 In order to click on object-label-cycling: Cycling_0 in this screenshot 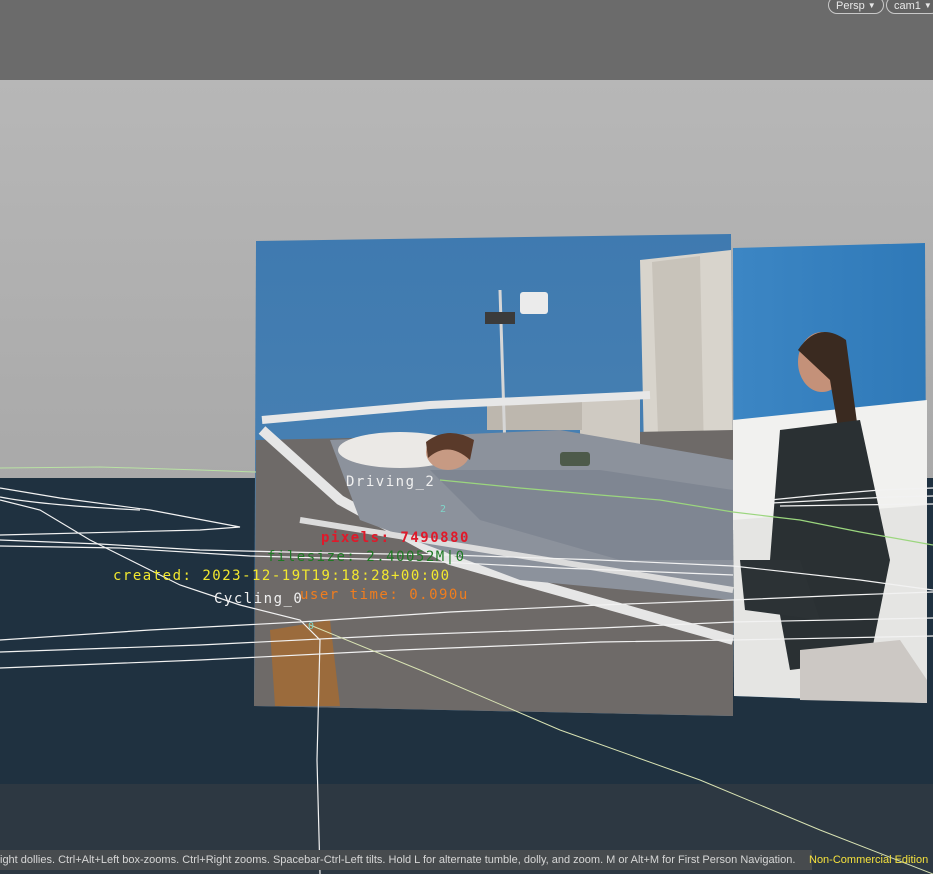, I will do `click(258, 599)`.